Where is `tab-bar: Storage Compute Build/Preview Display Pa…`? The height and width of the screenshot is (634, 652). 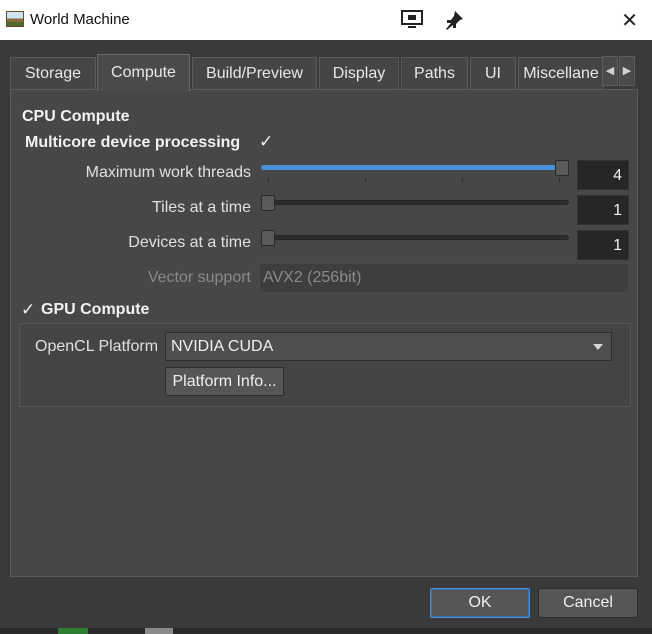
tab-bar: Storage Compute Build/Preview Display Pa… is located at coordinates (323, 72).